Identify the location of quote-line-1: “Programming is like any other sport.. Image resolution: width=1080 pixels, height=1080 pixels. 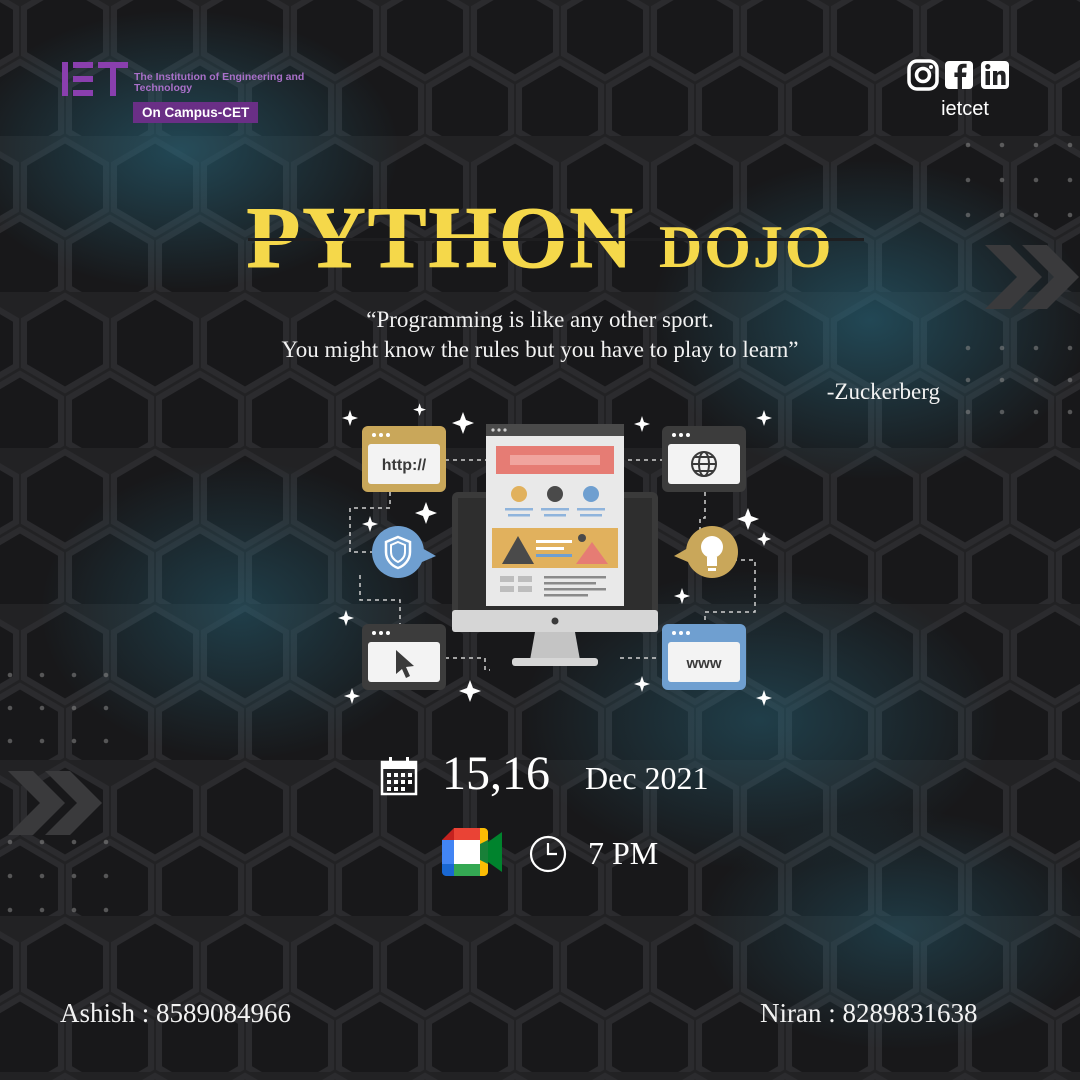
(540, 319).